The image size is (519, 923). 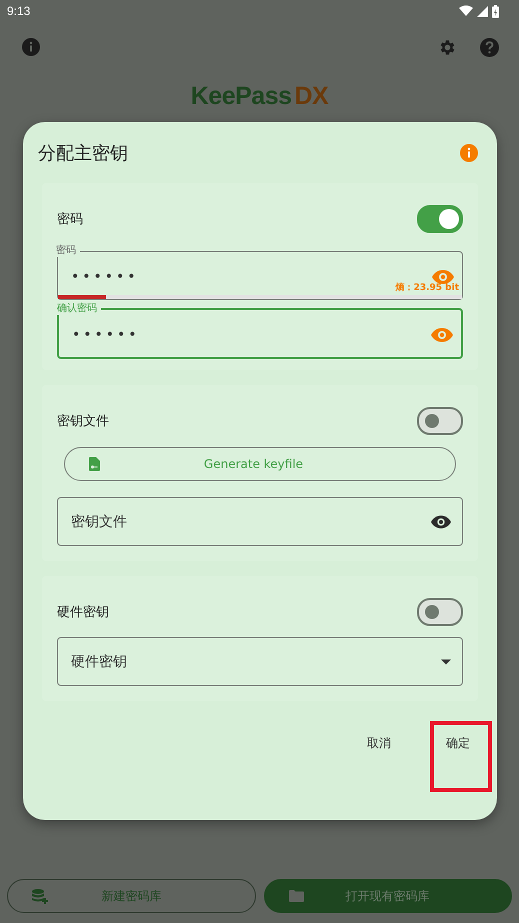 What do you see at coordinates (382, 756) in the screenshot?
I see `dialog-button: 取消` at bounding box center [382, 756].